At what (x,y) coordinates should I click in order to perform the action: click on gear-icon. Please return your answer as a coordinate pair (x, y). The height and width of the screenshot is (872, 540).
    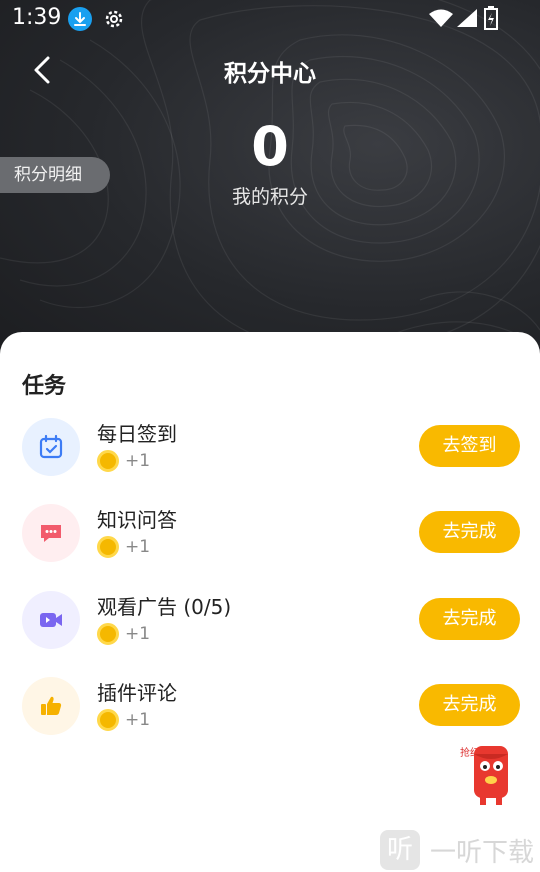
    Looking at the image, I should click on (114, 19).